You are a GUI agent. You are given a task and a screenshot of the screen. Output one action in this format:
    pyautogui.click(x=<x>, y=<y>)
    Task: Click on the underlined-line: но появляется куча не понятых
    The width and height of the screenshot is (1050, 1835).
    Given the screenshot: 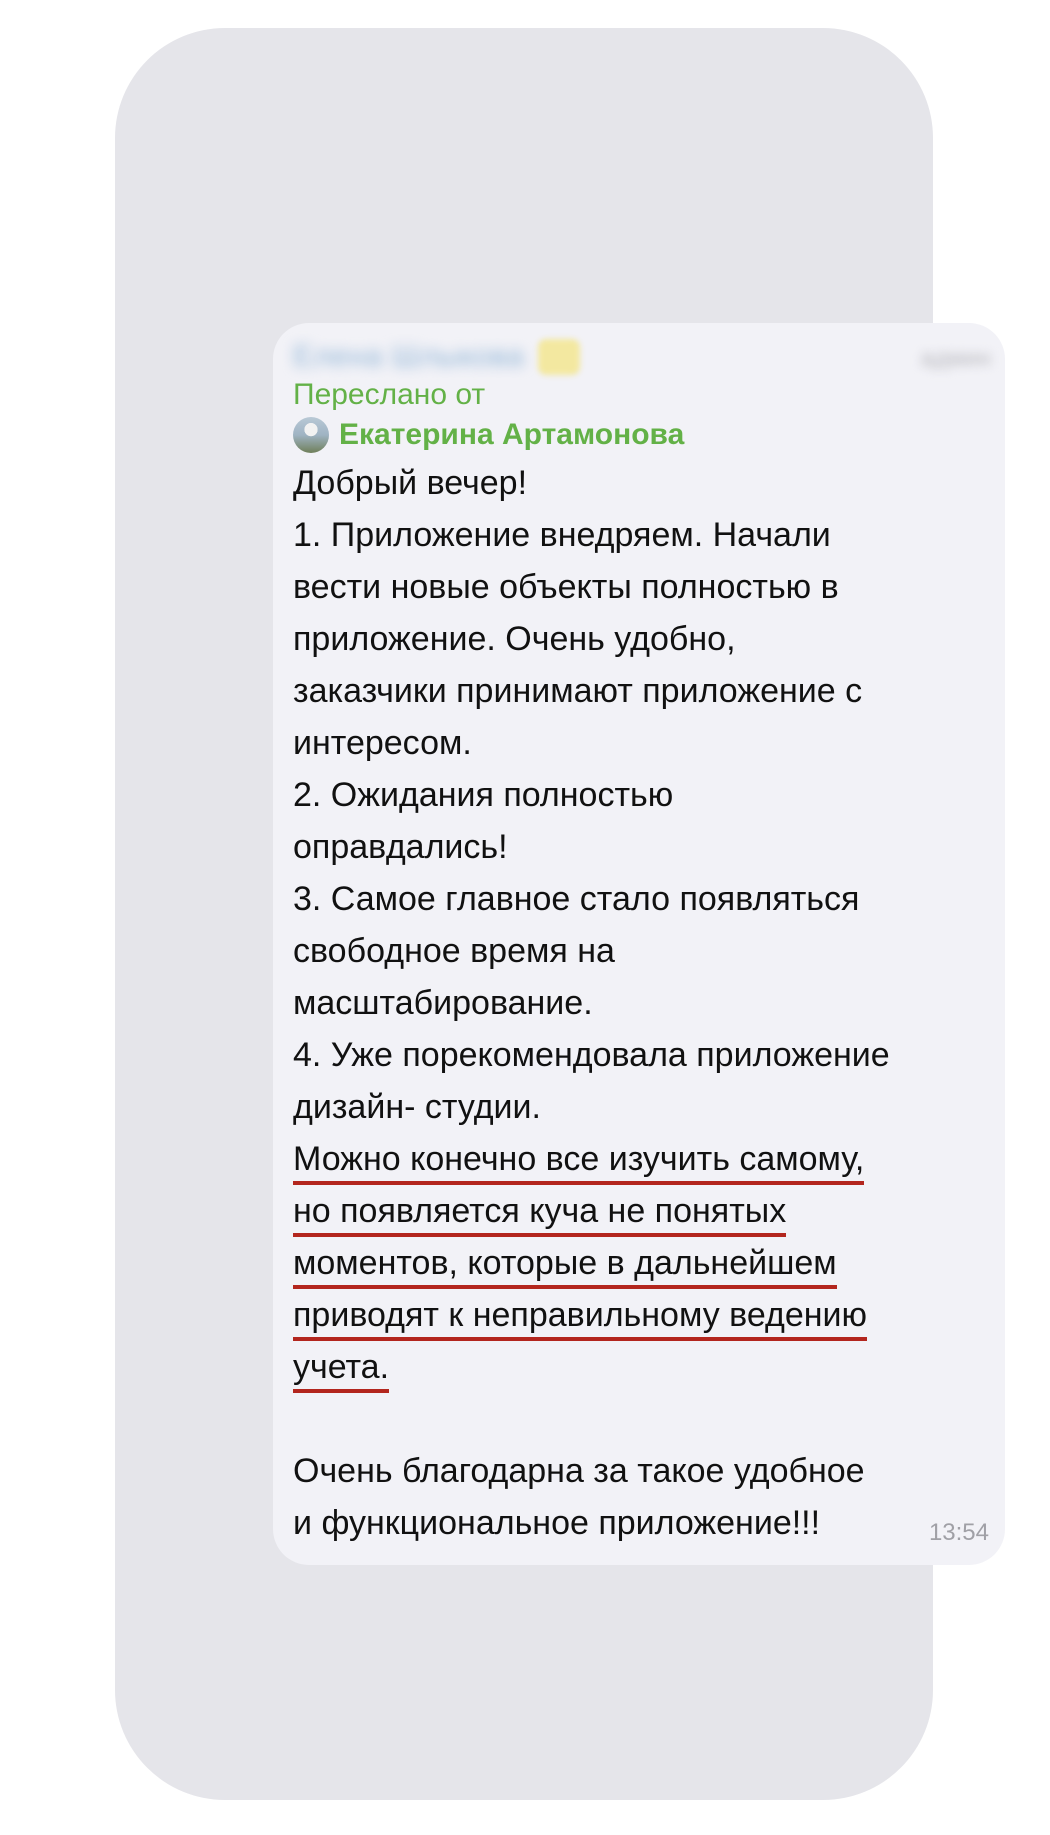 What is the action you would take?
    pyautogui.click(x=643, y=1211)
    